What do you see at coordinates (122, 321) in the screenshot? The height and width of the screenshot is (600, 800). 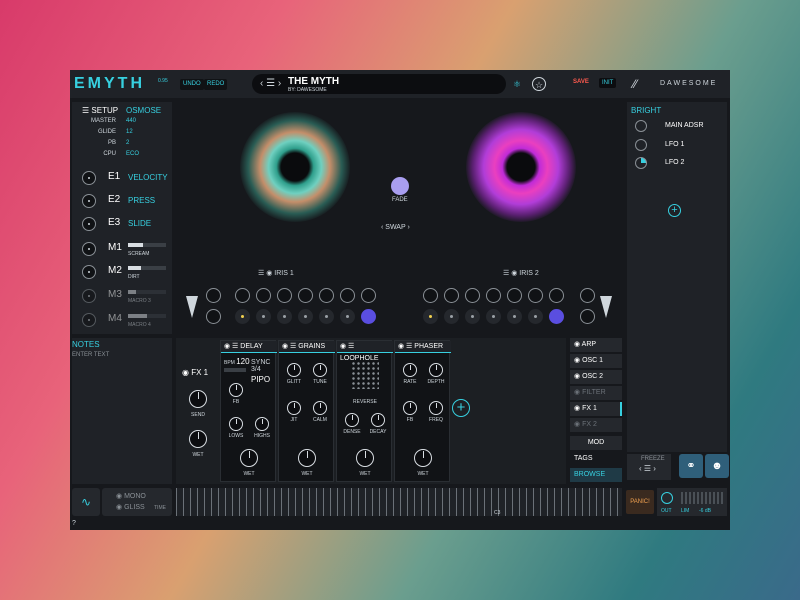 I see `macro-m4: M4 MACRO 4` at bounding box center [122, 321].